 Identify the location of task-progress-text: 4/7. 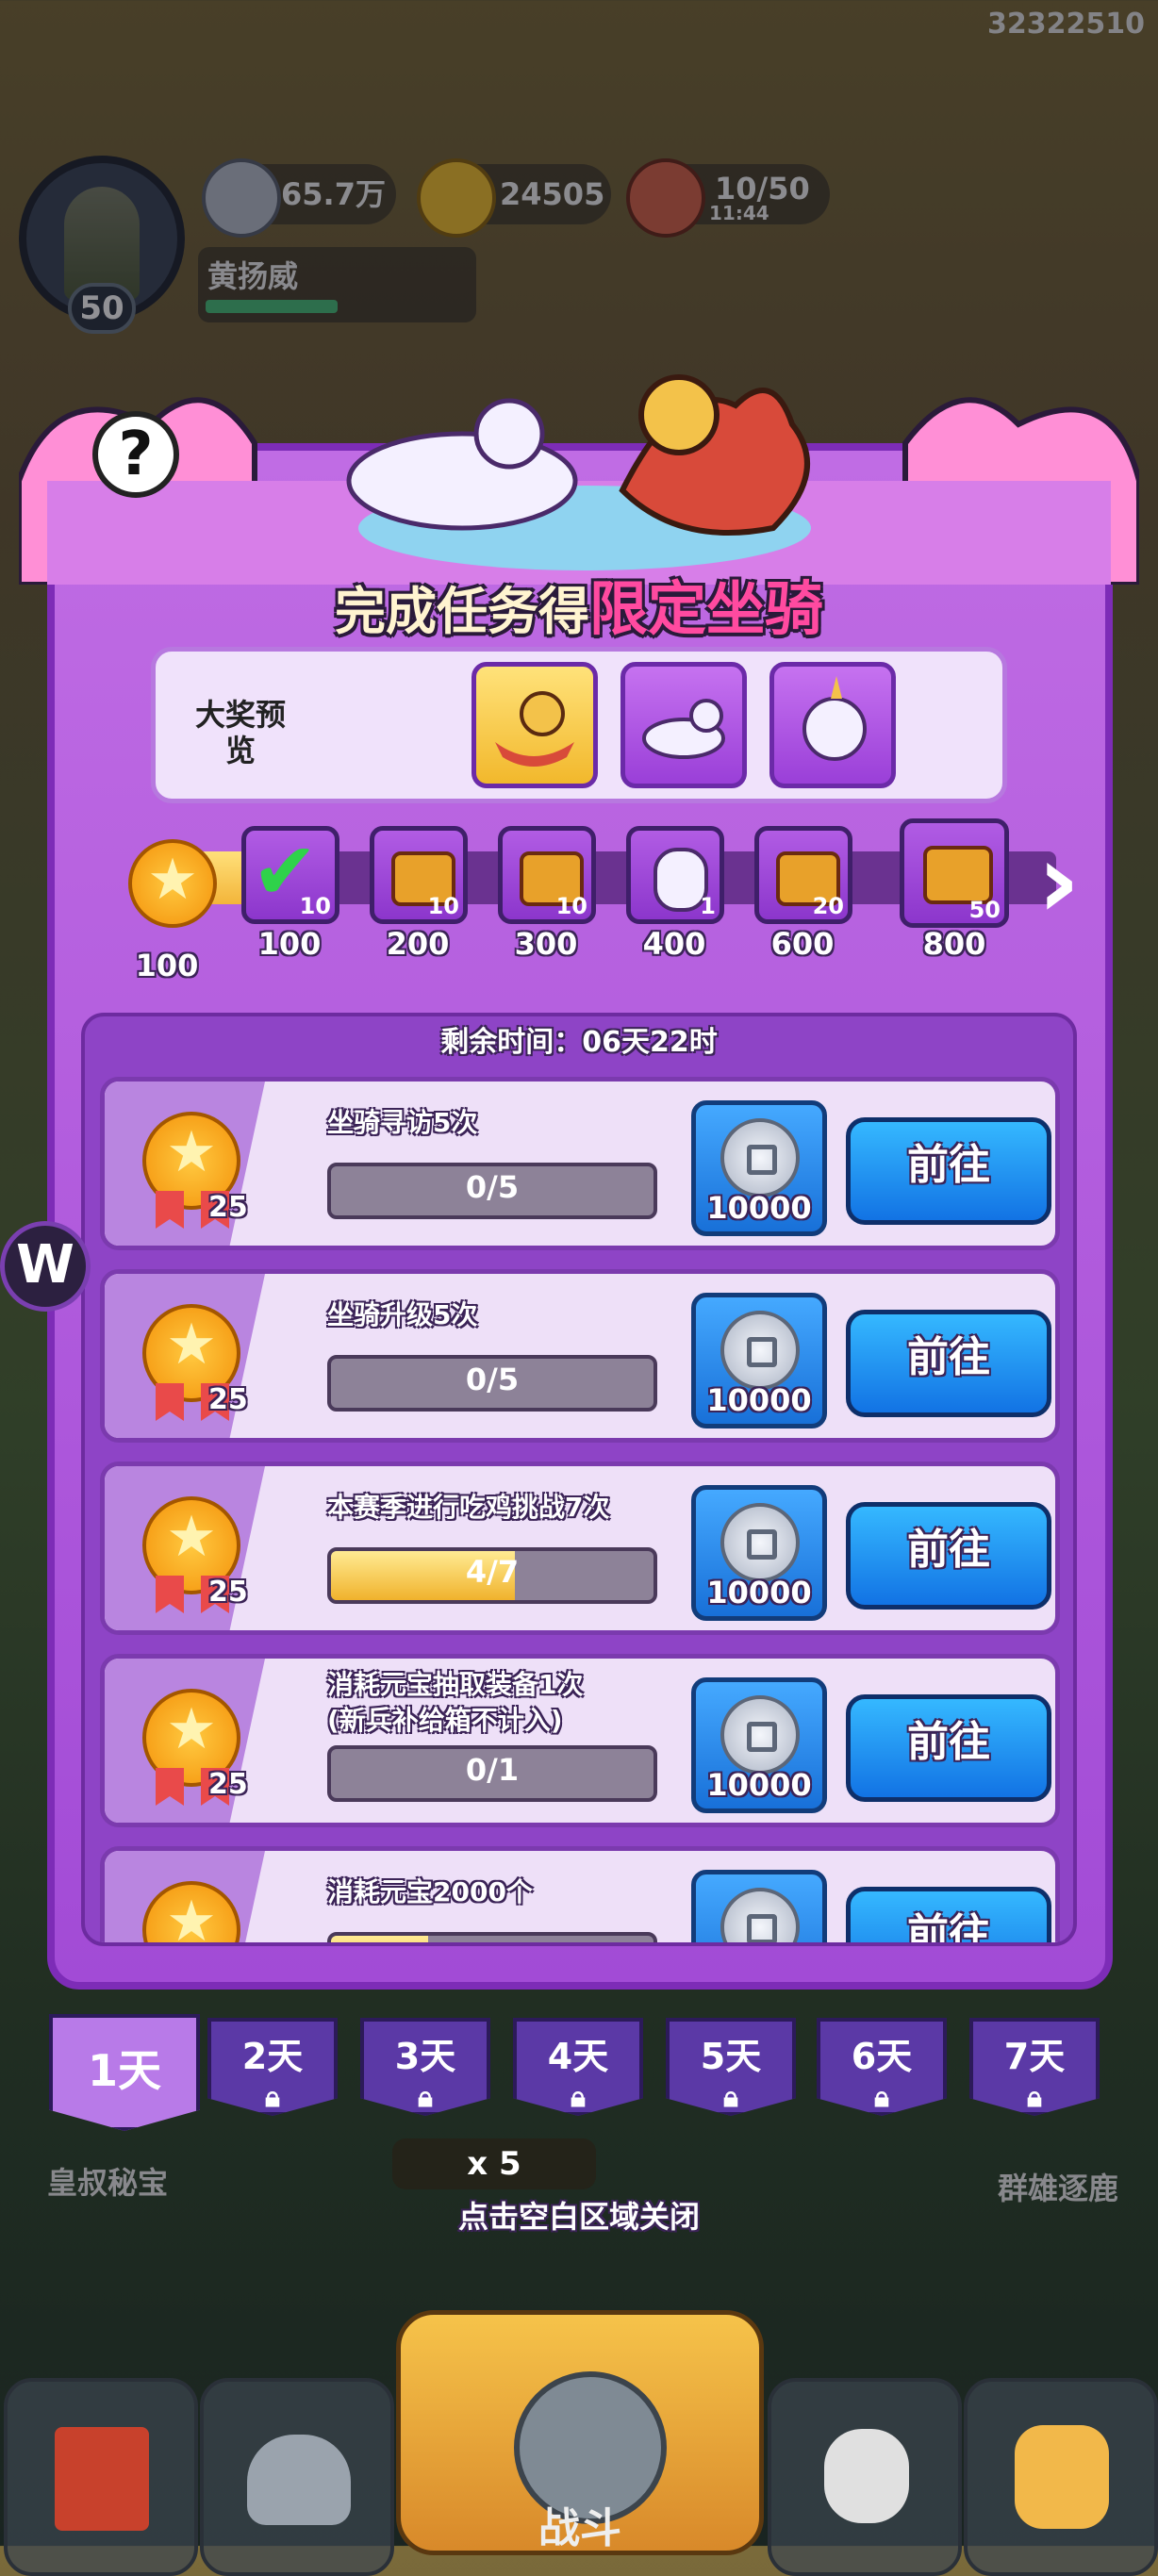
(492, 1572).